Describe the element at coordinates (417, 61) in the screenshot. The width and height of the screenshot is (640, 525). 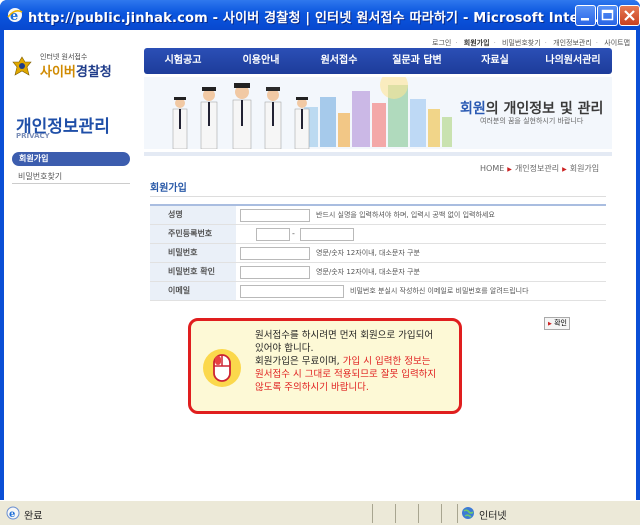
I see `nav-item-qna: 질문과 답변` at that location.